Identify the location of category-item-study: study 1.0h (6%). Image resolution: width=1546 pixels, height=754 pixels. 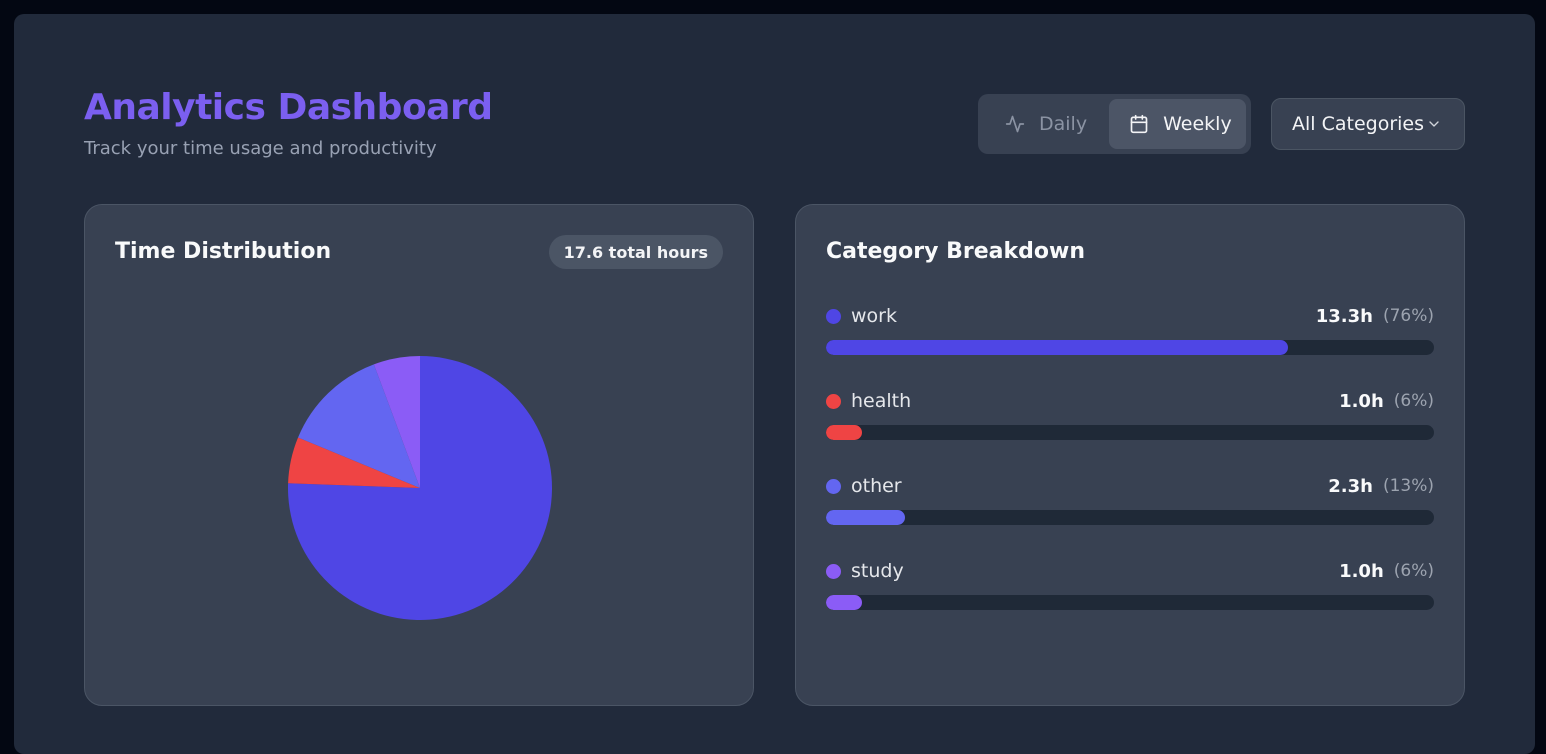
(1130, 584).